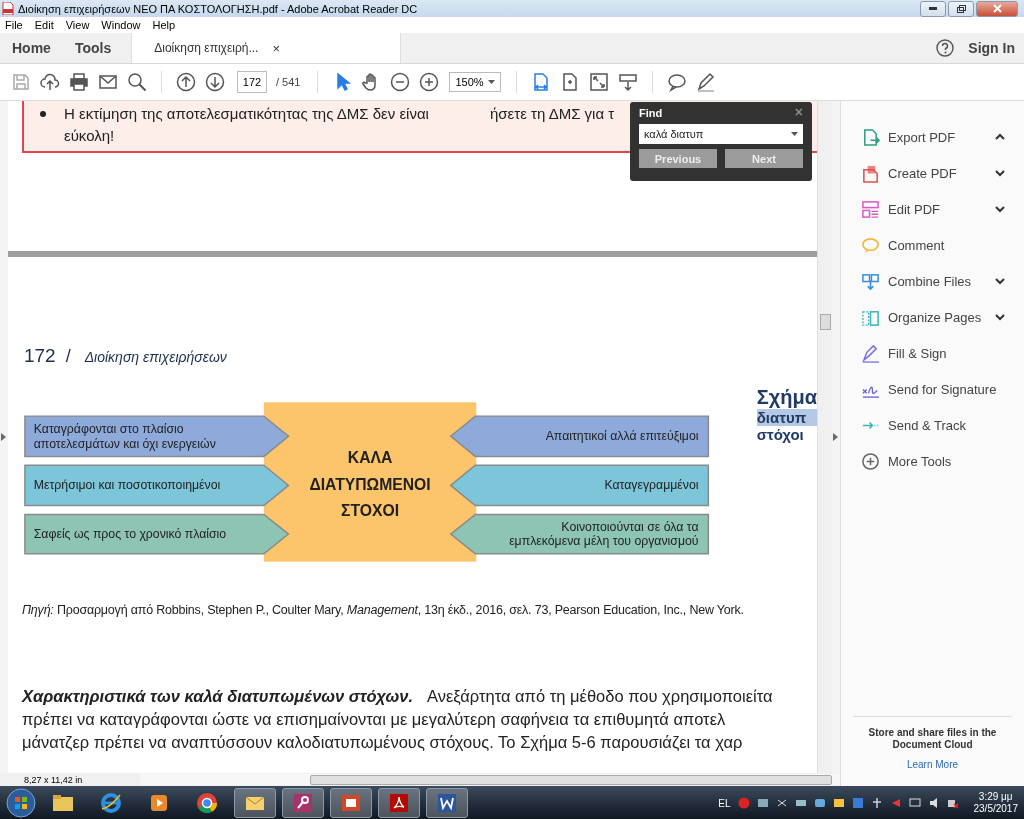 The width and height of the screenshot is (1024, 819). Describe the element at coordinates (53, 779) in the screenshot. I see `page-size: 8,27 x 11,42 in` at that location.